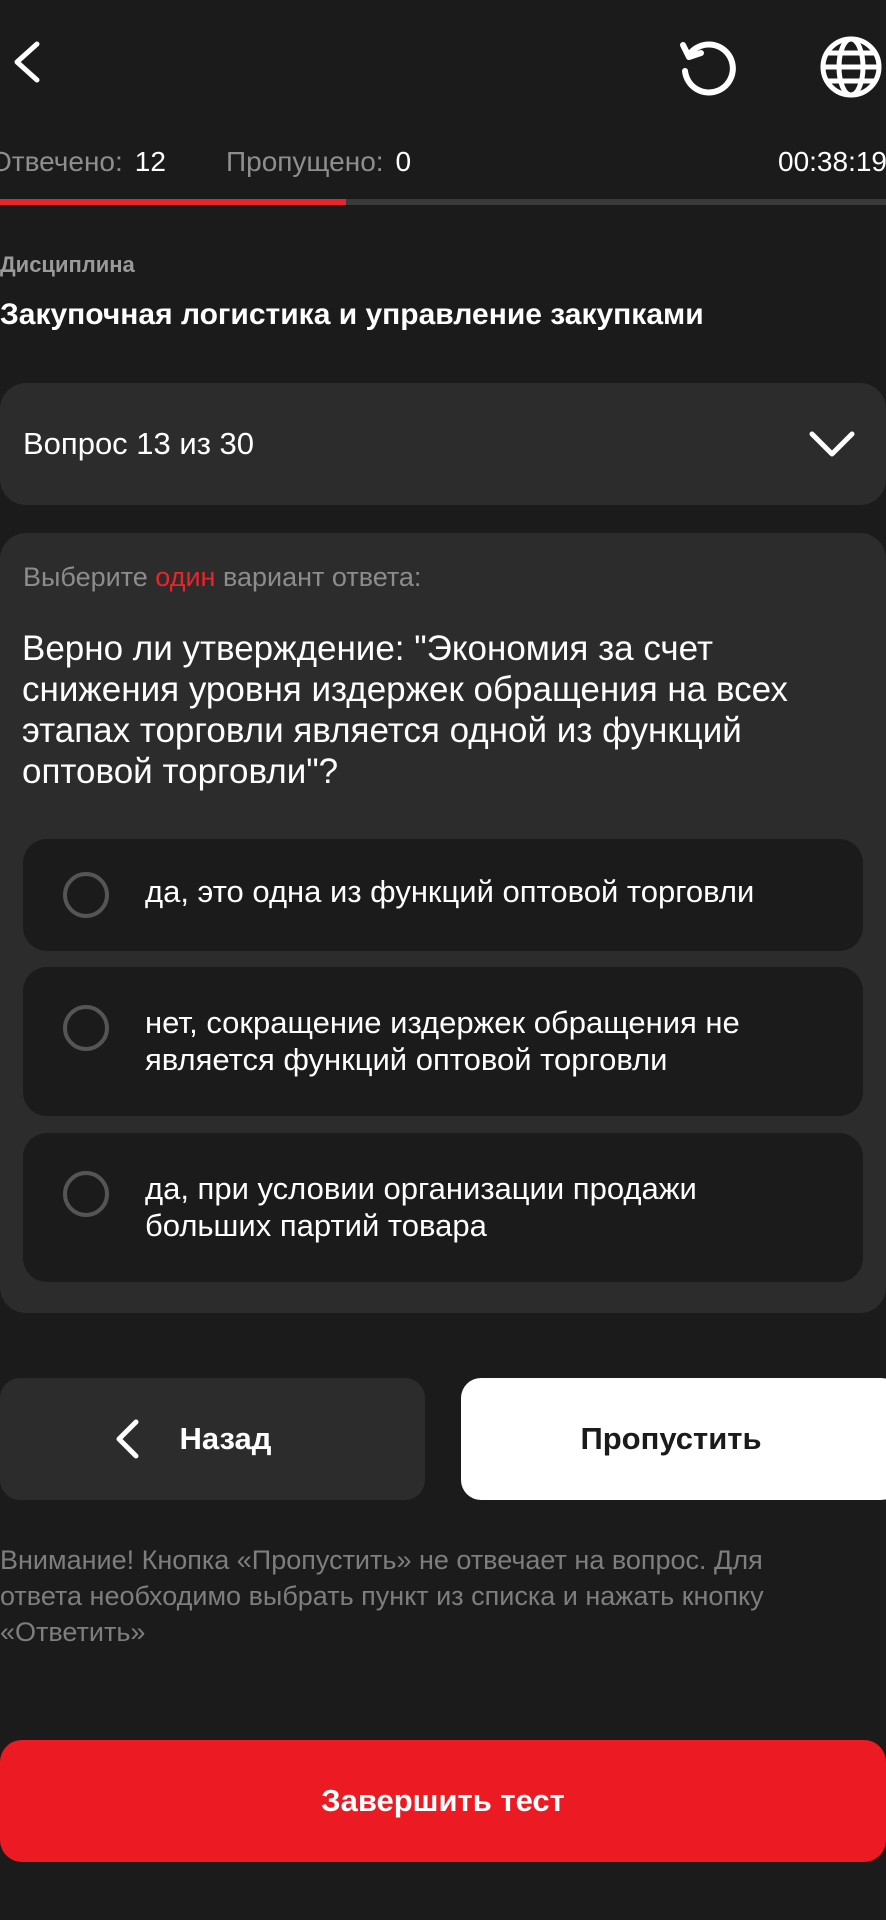  What do you see at coordinates (173, 202) in the screenshot?
I see `progress-fill` at bounding box center [173, 202].